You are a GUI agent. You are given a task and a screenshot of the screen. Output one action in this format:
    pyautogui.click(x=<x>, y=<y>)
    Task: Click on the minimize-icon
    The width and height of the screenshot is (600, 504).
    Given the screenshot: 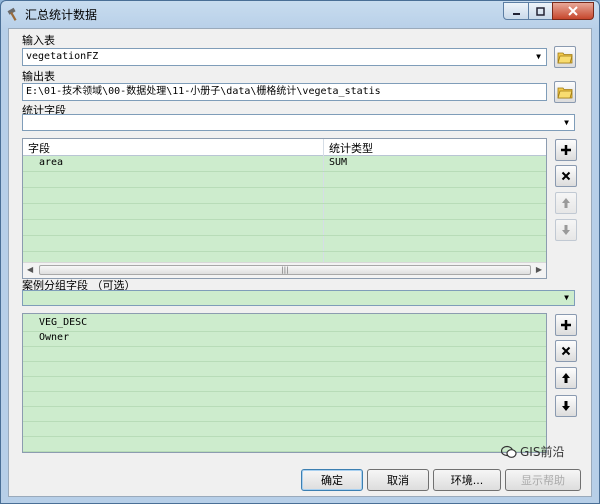 What is the action you would take?
    pyautogui.click(x=516, y=13)
    